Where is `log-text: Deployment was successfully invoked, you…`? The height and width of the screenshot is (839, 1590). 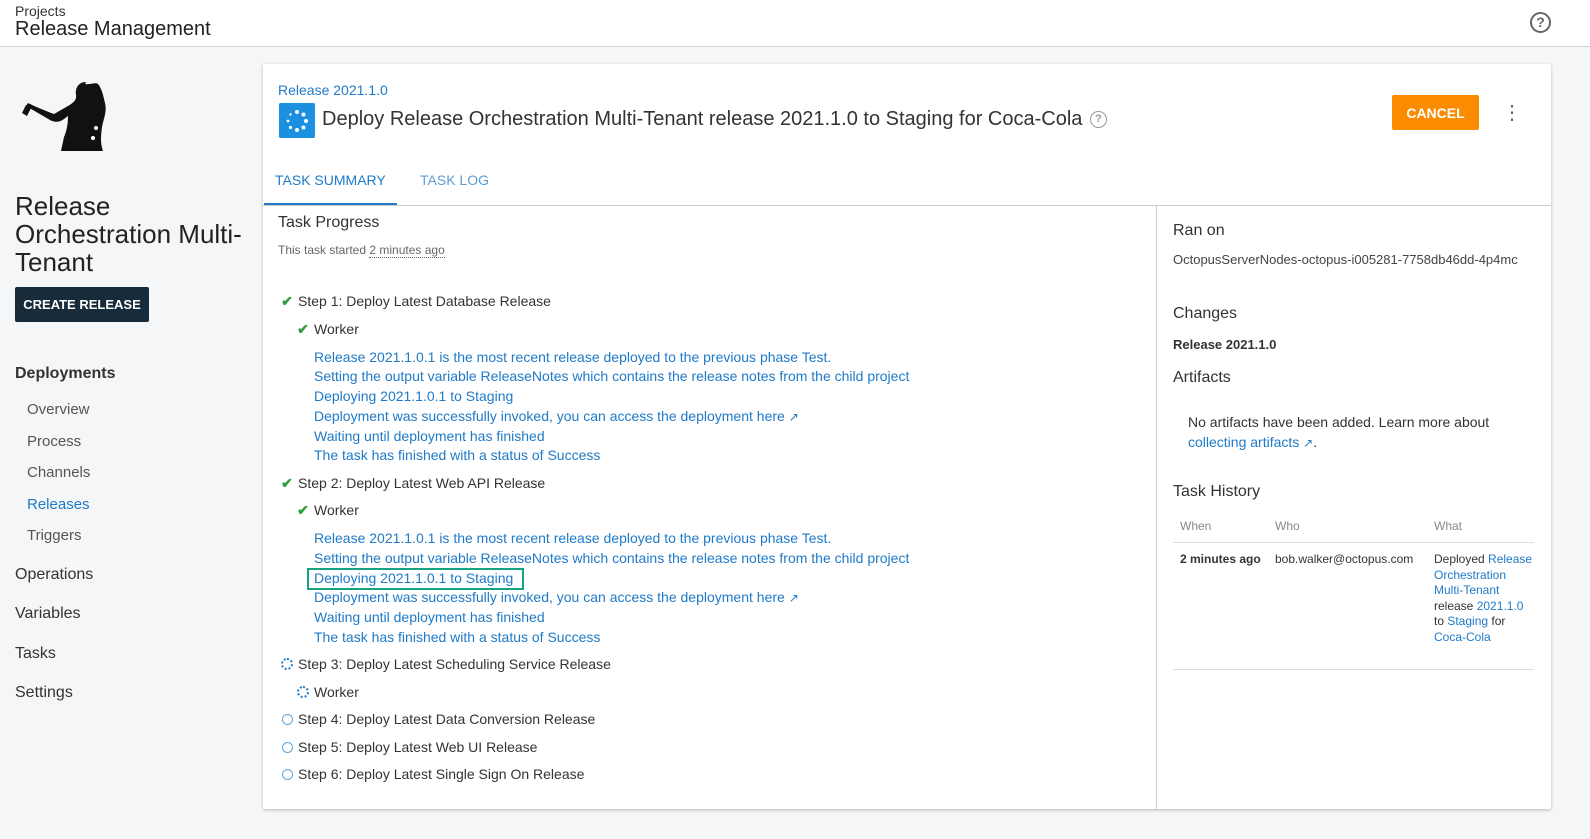 log-text: Deployment was successfully invoked, you… is located at coordinates (535, 597).